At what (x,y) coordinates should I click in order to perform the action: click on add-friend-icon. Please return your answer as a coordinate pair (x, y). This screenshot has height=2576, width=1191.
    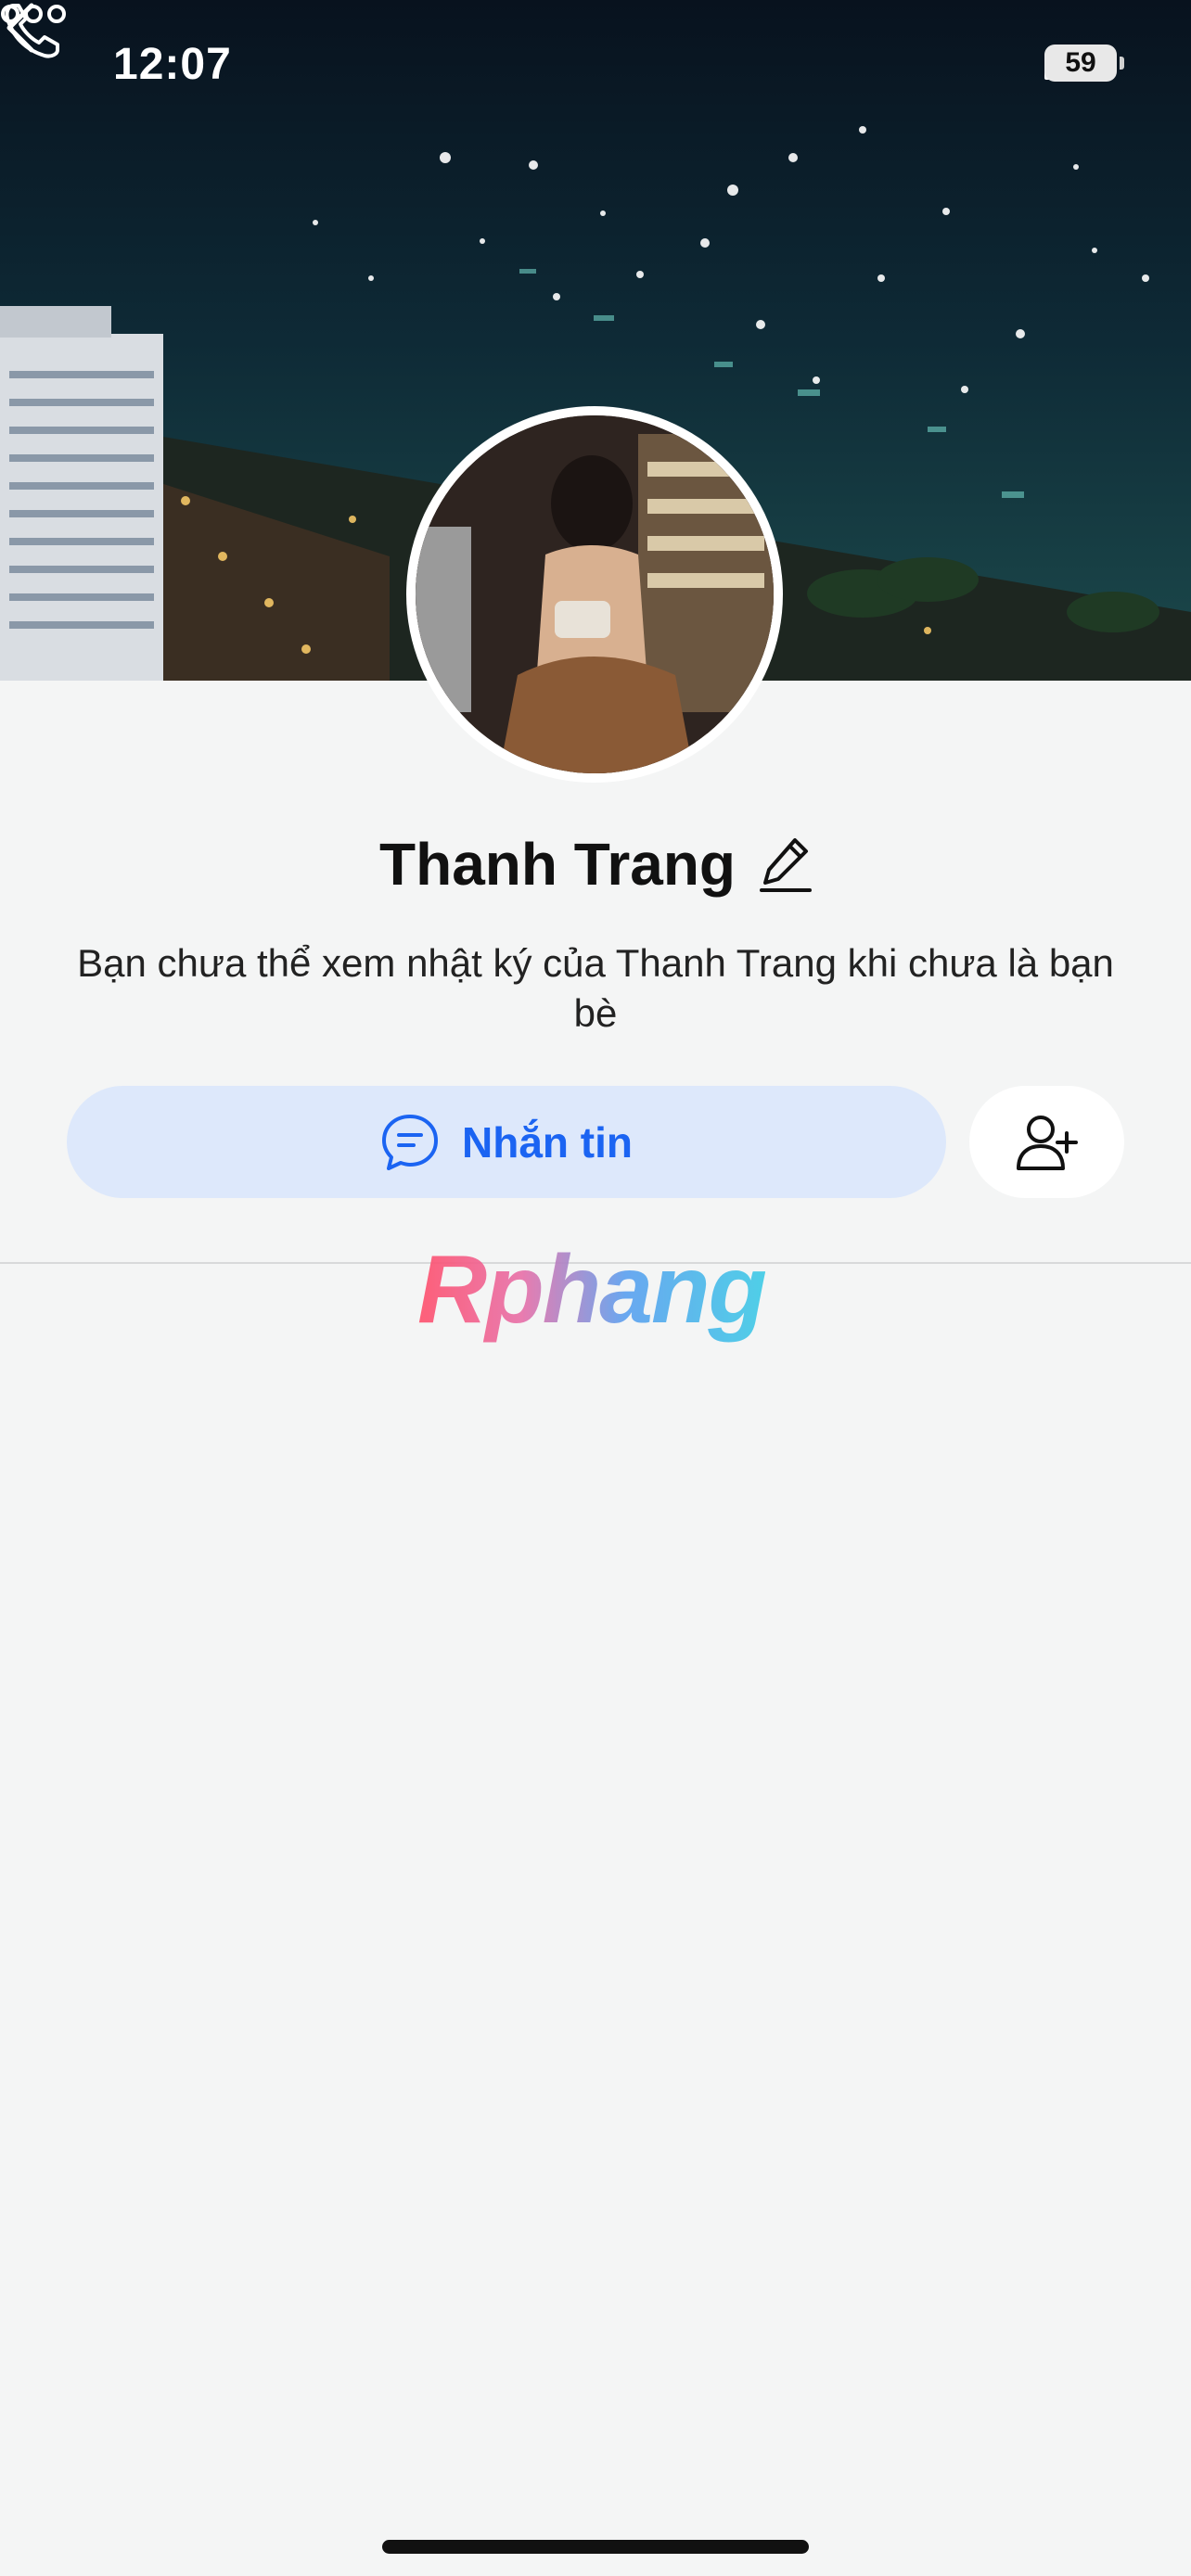
    Looking at the image, I should click on (1047, 1143).